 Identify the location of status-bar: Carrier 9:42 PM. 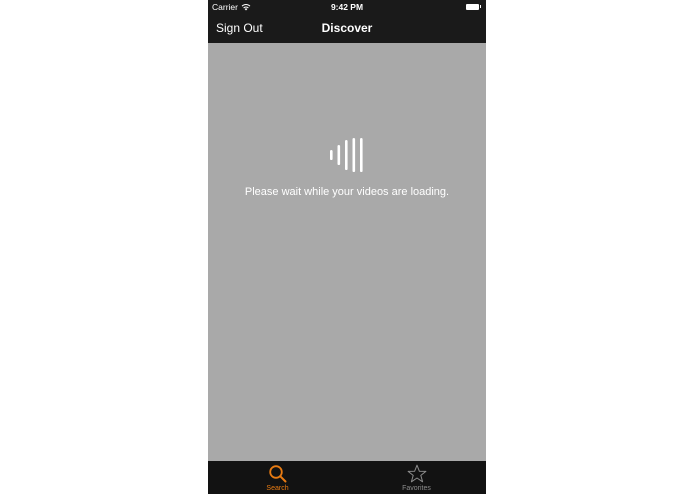
(347, 7).